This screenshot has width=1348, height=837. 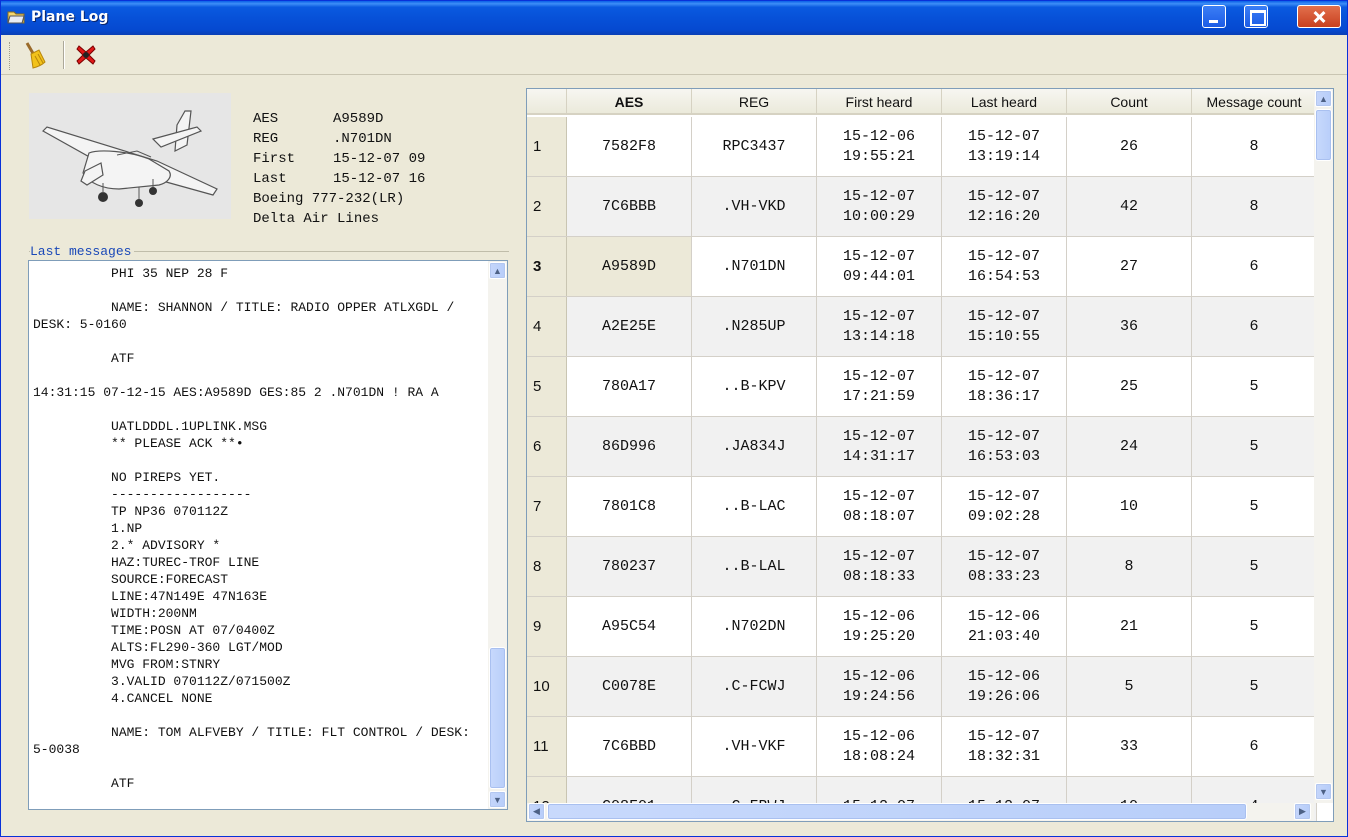 What do you see at coordinates (547, 266) in the screenshot?
I see `row-header: 3` at bounding box center [547, 266].